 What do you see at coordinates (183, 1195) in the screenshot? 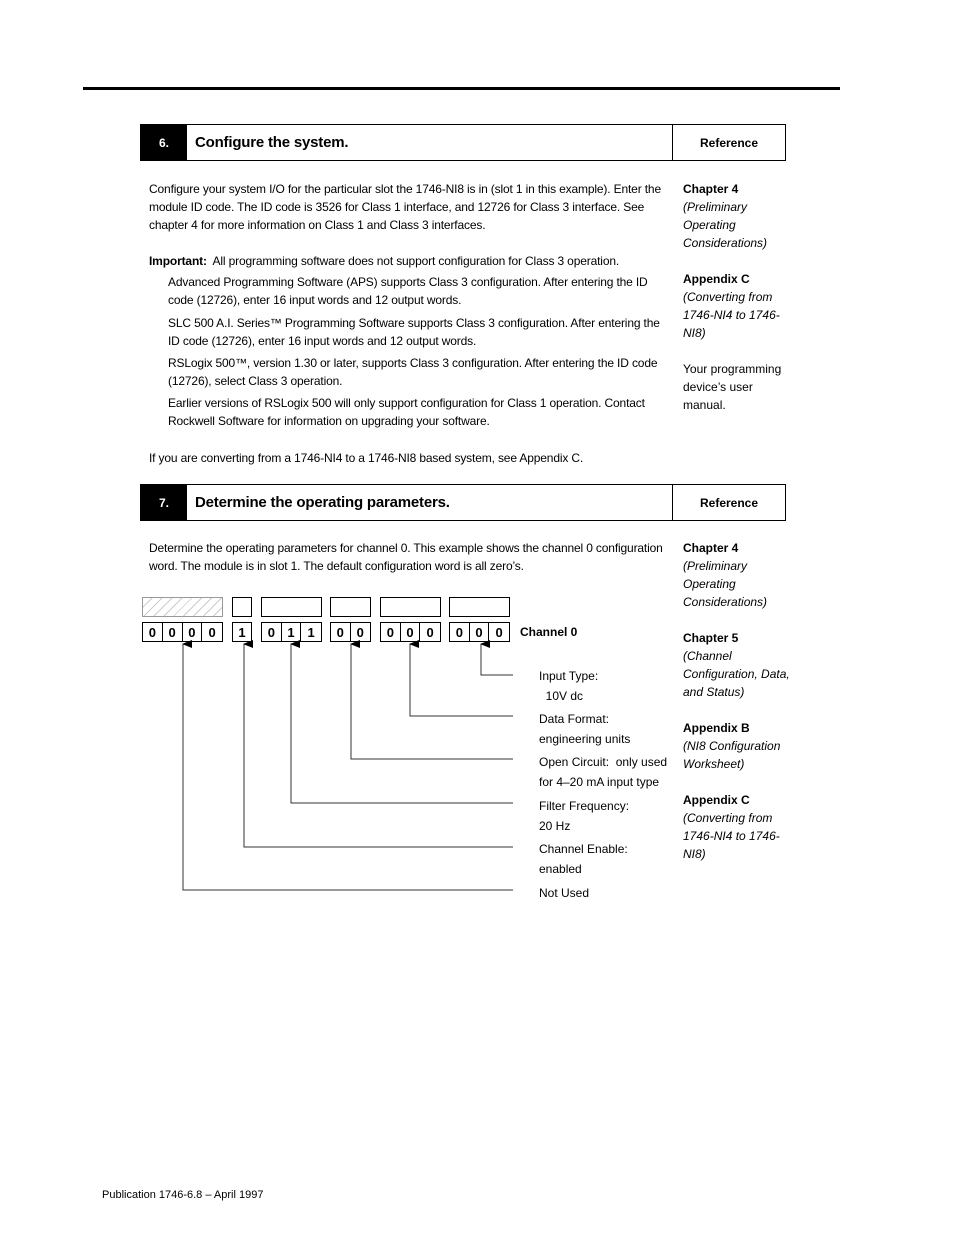
I see `footer-publication: Publication 1746-6.8 – April 1997` at bounding box center [183, 1195].